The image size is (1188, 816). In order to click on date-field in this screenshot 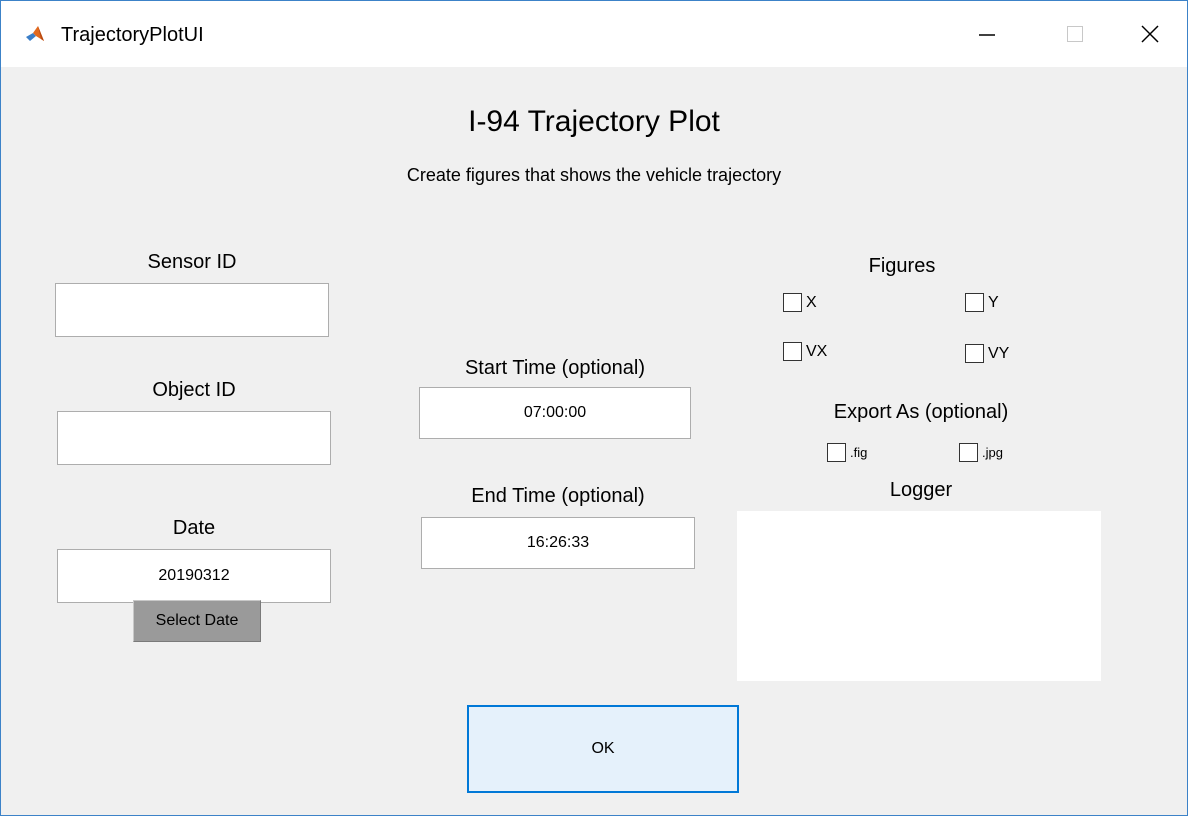, I will do `click(194, 576)`.